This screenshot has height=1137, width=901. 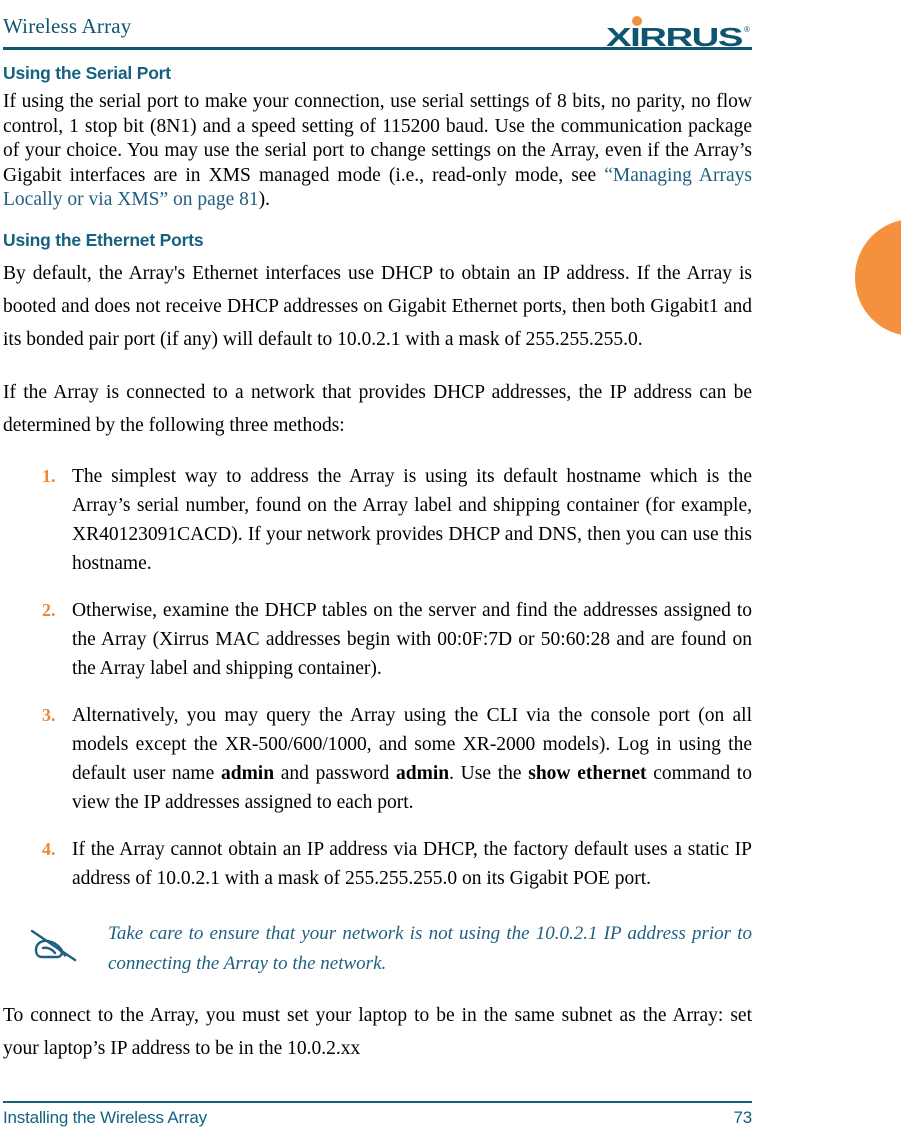 What do you see at coordinates (103, 239) in the screenshot?
I see `section-heading-ethernet-ports: Using the Ethernet Ports` at bounding box center [103, 239].